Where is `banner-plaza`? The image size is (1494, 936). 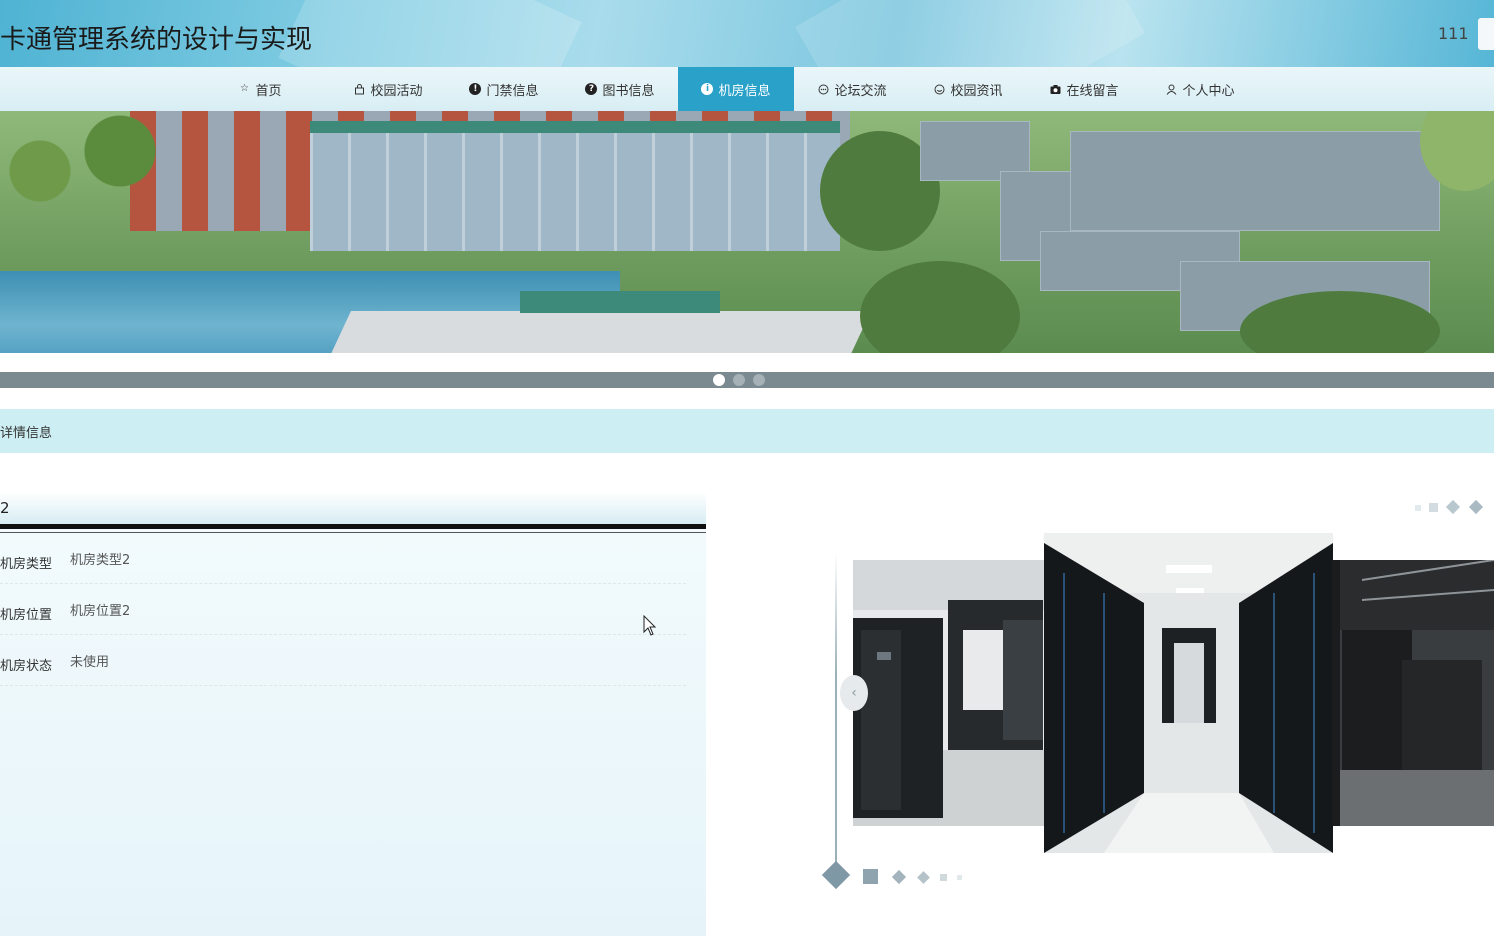
banner-plaza is located at coordinates (590, 332).